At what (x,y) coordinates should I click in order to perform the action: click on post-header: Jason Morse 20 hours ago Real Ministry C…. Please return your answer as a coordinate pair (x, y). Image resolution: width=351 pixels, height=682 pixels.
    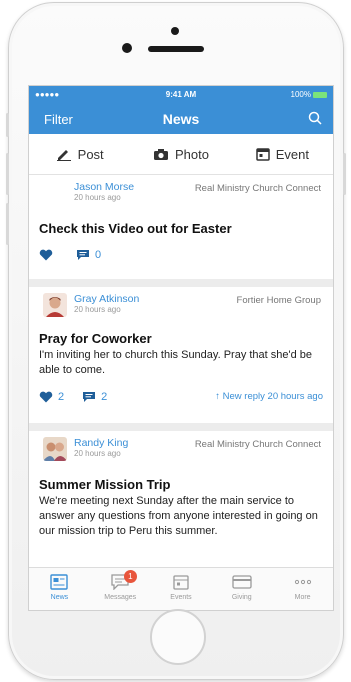
    Looking at the image, I should click on (181, 193).